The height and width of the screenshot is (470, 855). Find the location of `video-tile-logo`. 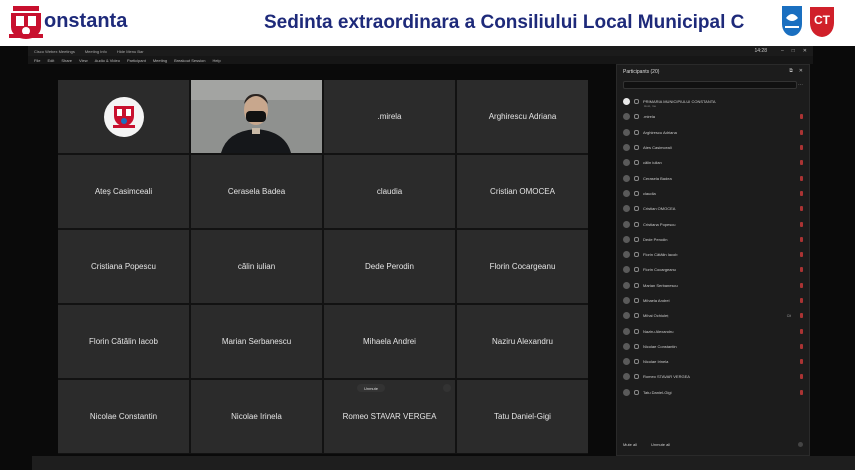

video-tile-logo is located at coordinates (123, 116).